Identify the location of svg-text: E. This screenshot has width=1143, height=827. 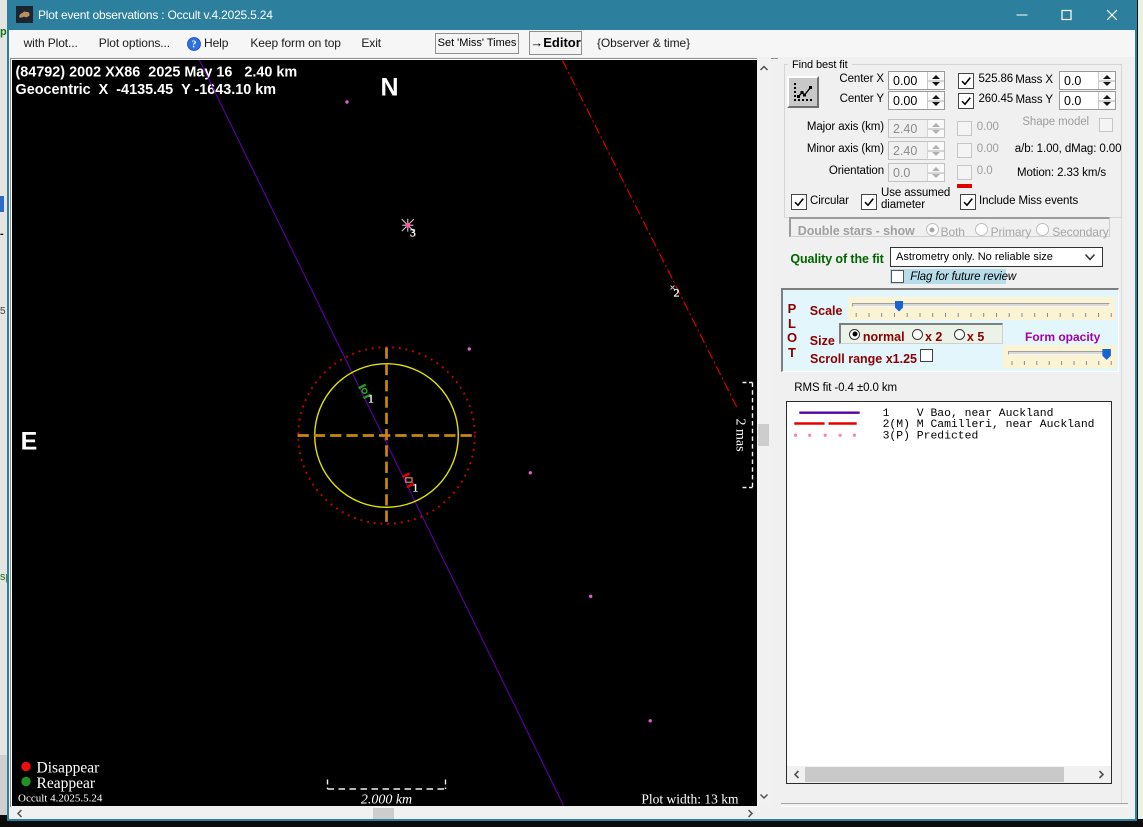
(28, 441).